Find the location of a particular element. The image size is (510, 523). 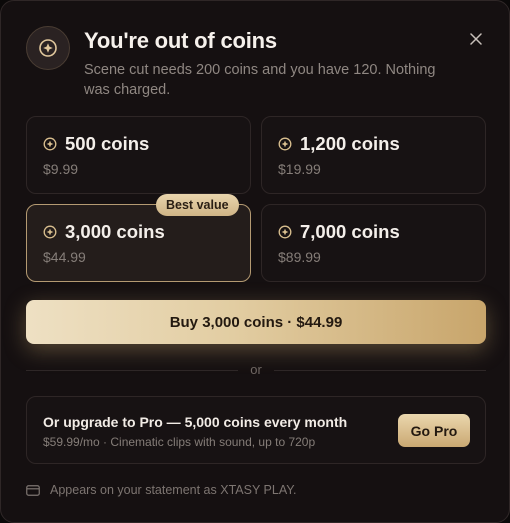

go-pro-button: Go Pro is located at coordinates (434, 430).